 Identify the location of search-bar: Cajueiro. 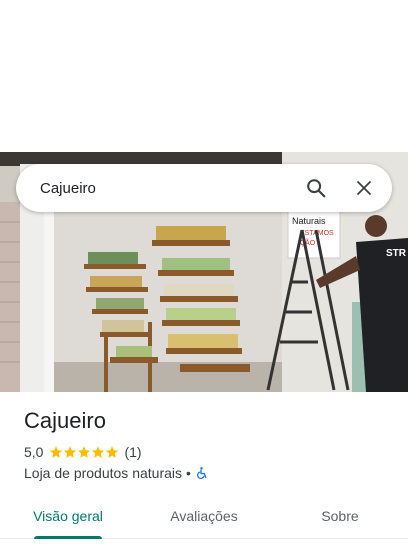
(204, 188).